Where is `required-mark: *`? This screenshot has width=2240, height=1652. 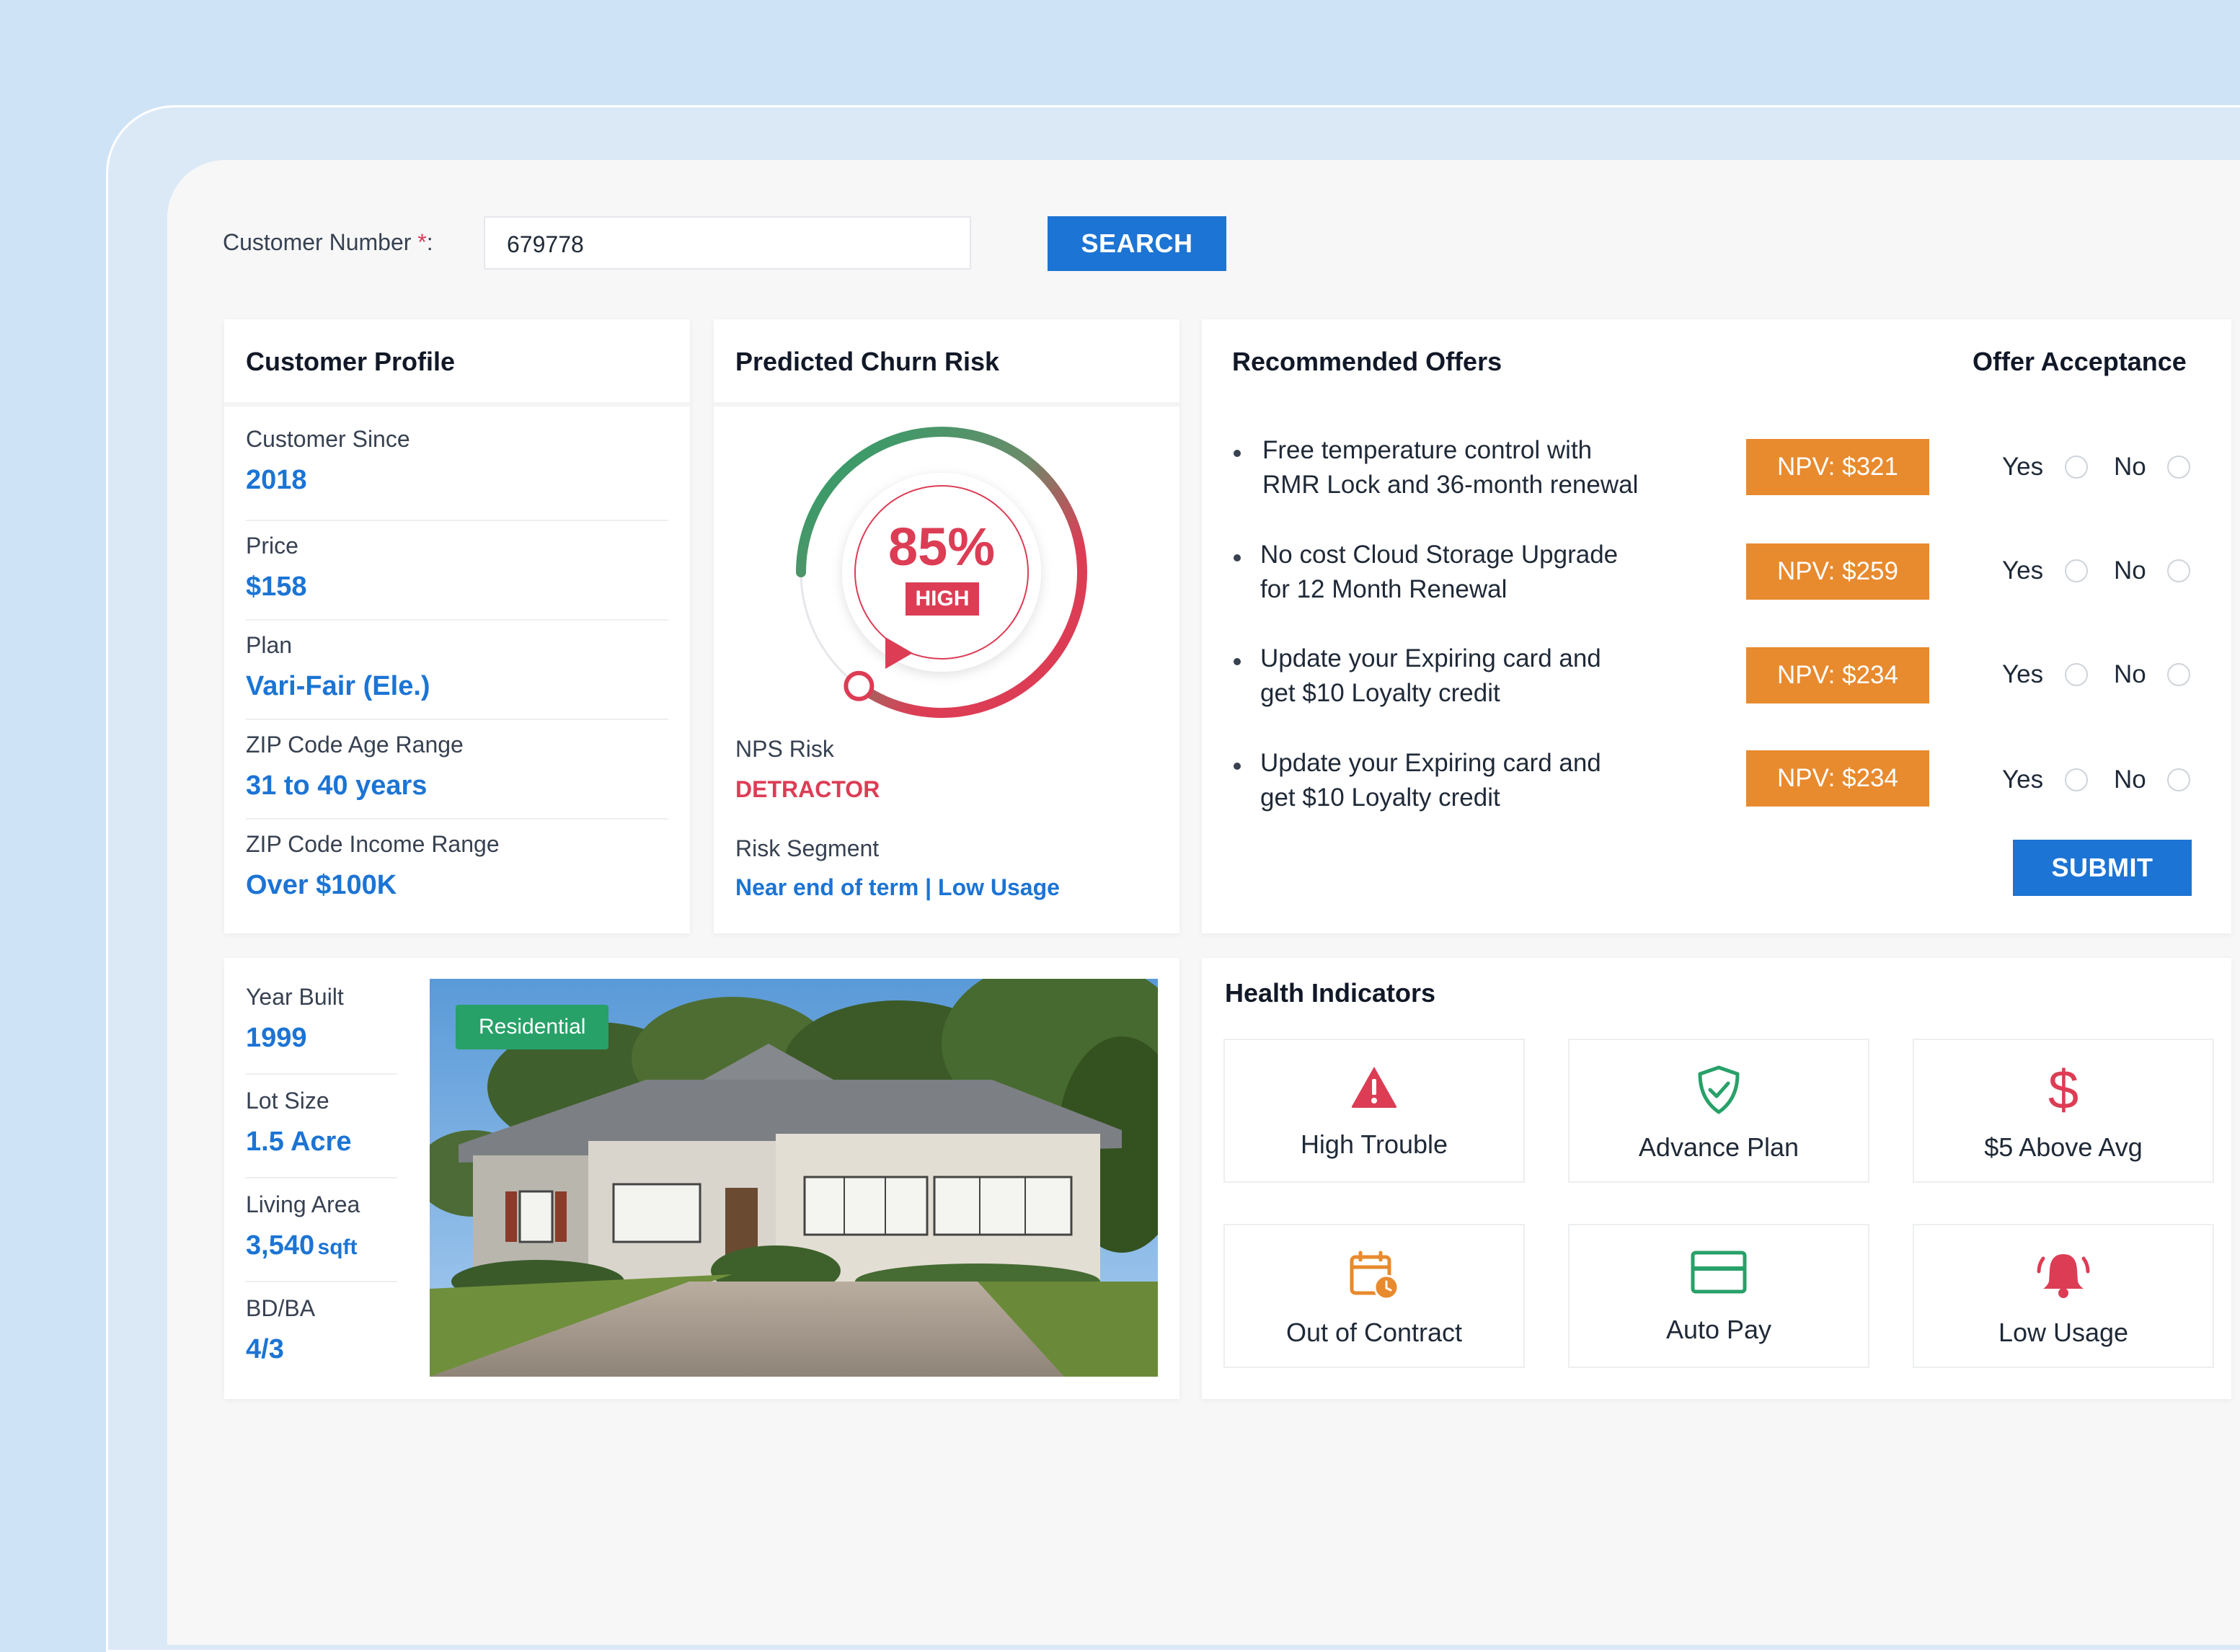
required-mark: * is located at coordinates (422, 242).